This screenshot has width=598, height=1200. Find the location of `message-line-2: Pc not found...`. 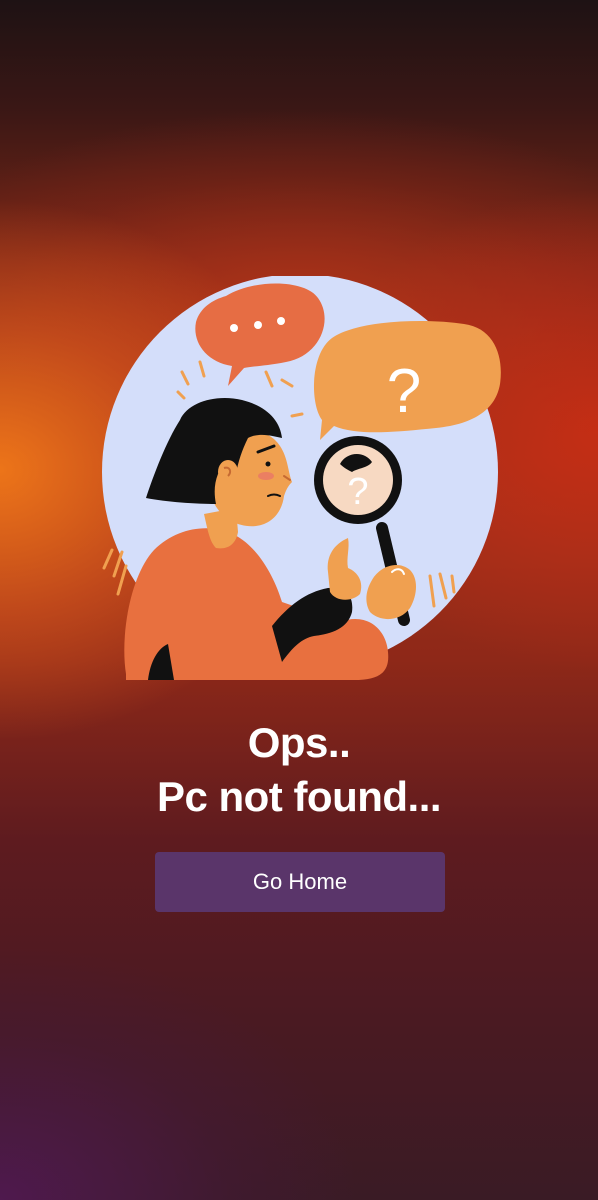

message-line-2: Pc not found... is located at coordinates (299, 796).